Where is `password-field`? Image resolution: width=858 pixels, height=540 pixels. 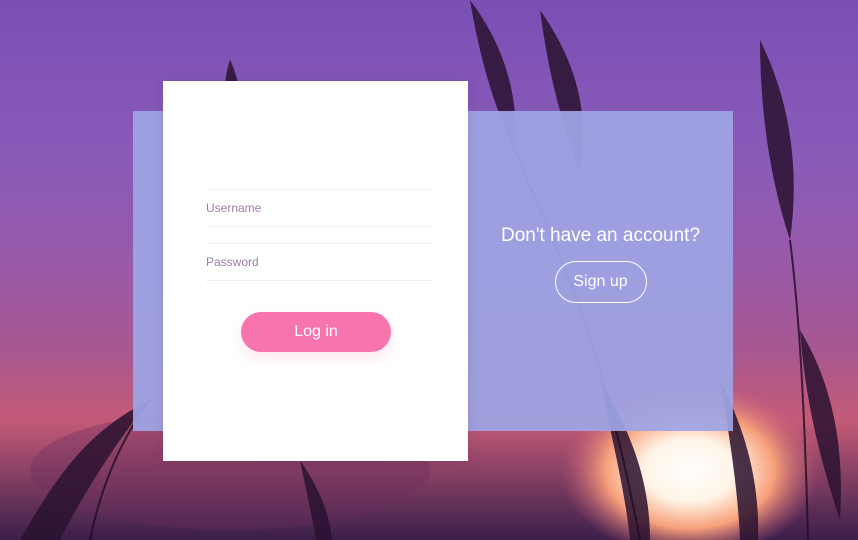 password-field is located at coordinates (319, 262).